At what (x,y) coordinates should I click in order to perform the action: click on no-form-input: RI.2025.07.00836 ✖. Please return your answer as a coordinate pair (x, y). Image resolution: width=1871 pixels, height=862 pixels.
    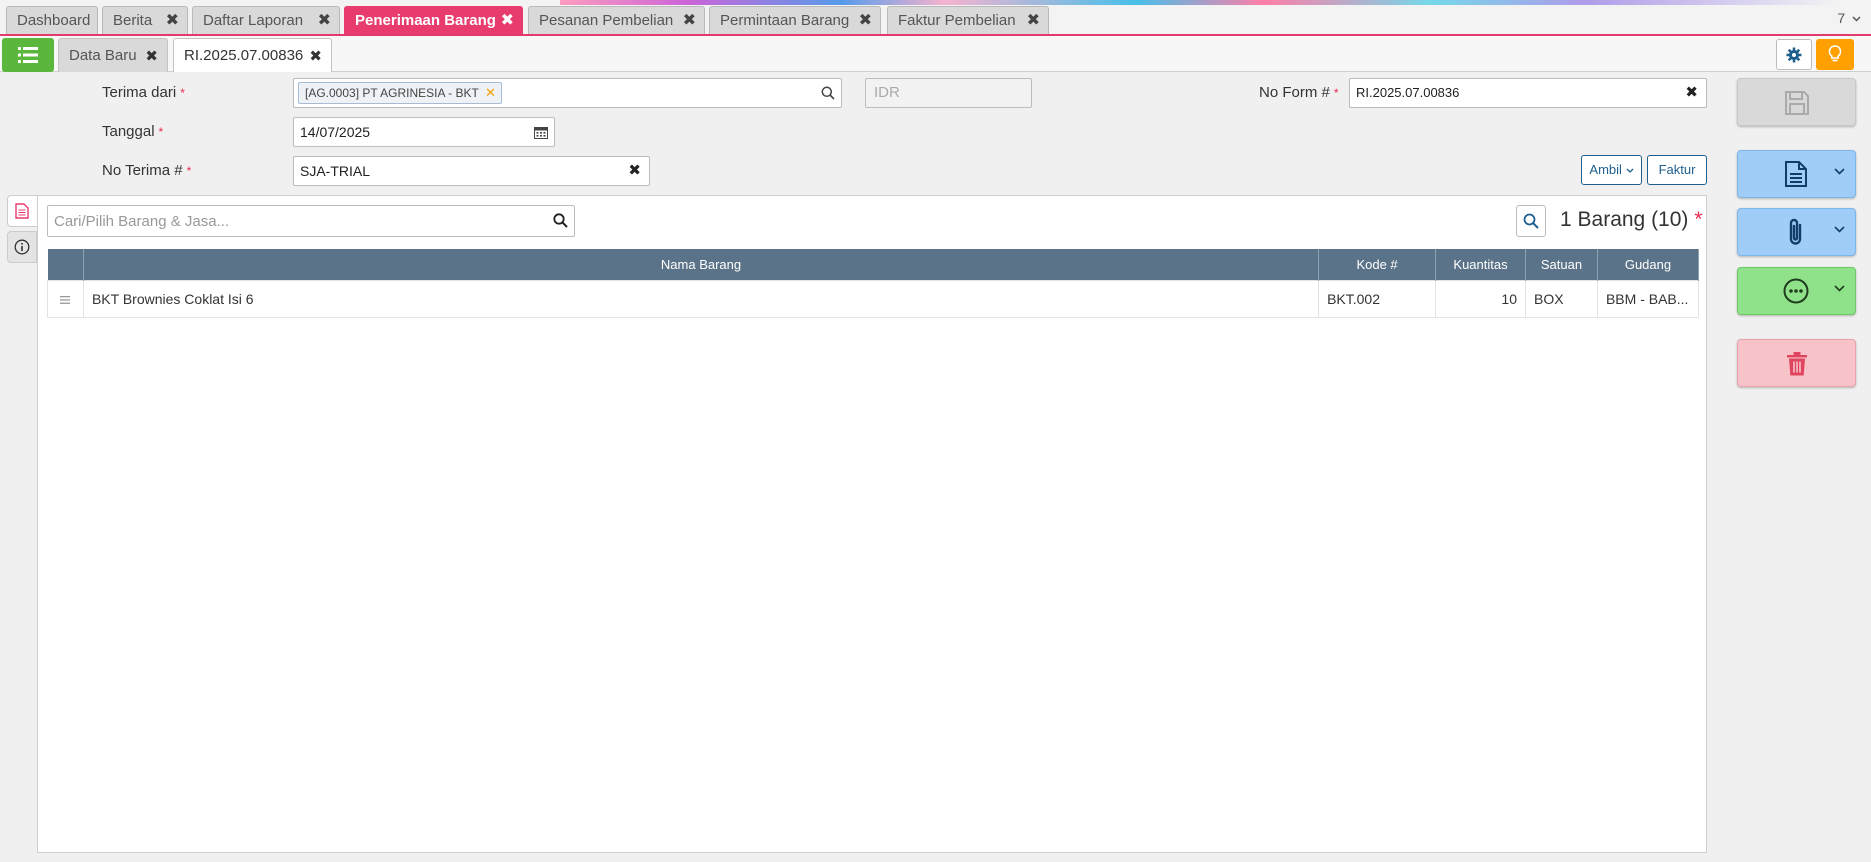
    Looking at the image, I should click on (1528, 93).